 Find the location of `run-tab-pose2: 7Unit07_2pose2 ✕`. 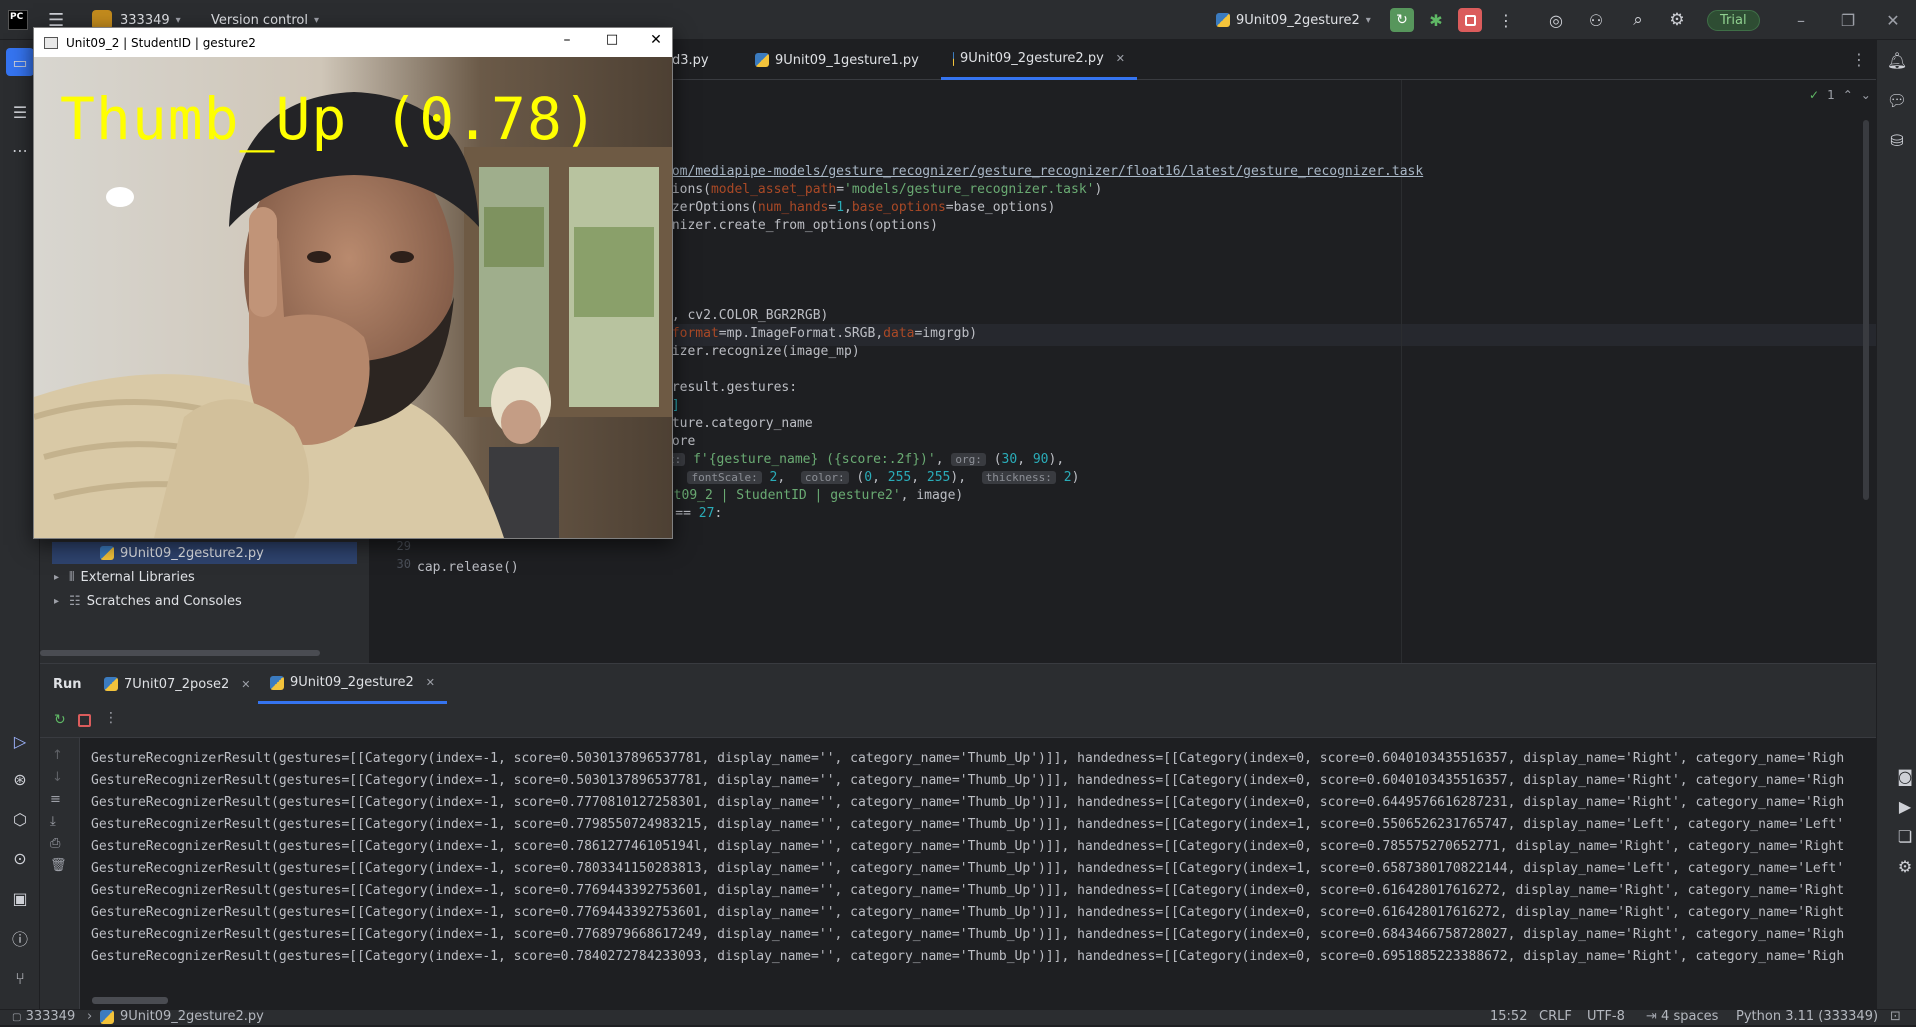

run-tab-pose2: 7Unit07_2pose2 ✕ is located at coordinates (177, 684).